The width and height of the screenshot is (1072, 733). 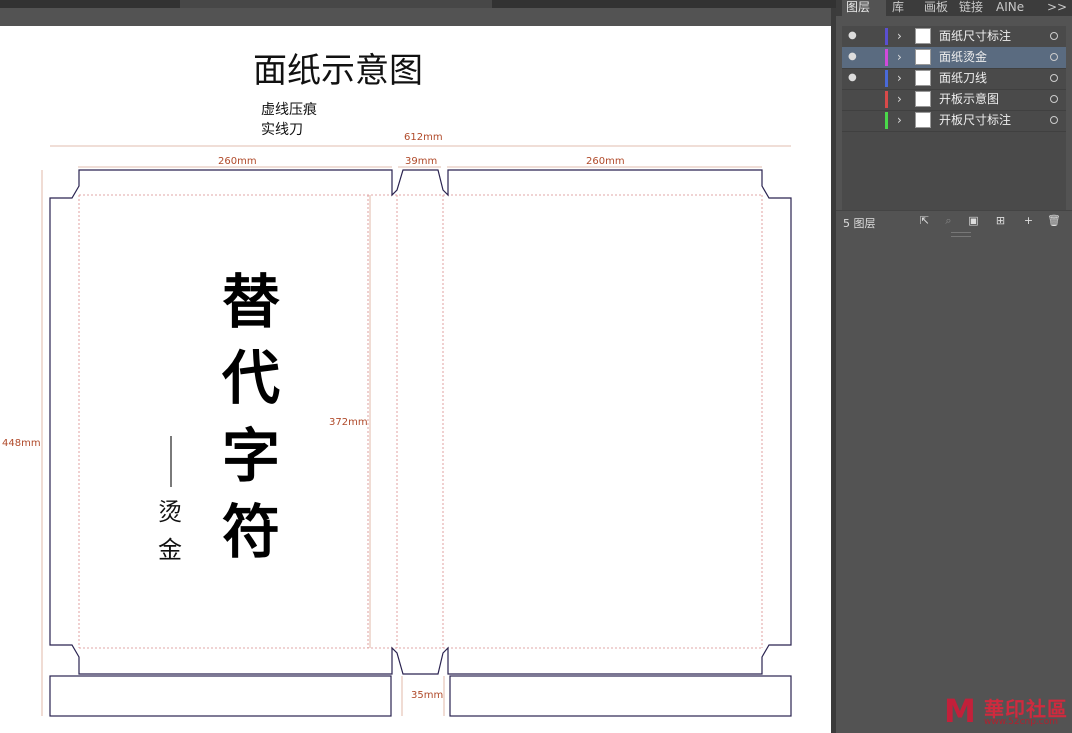 I want to click on layer-row: › 开板尺寸标注, so click(x=954, y=121).